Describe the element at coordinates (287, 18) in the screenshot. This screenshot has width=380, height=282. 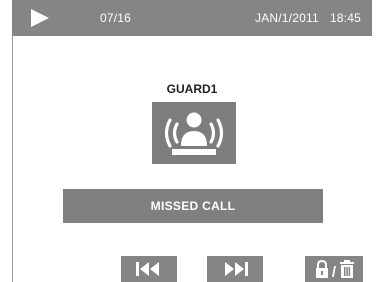
I see `record-date: JAN/1/2011` at that location.